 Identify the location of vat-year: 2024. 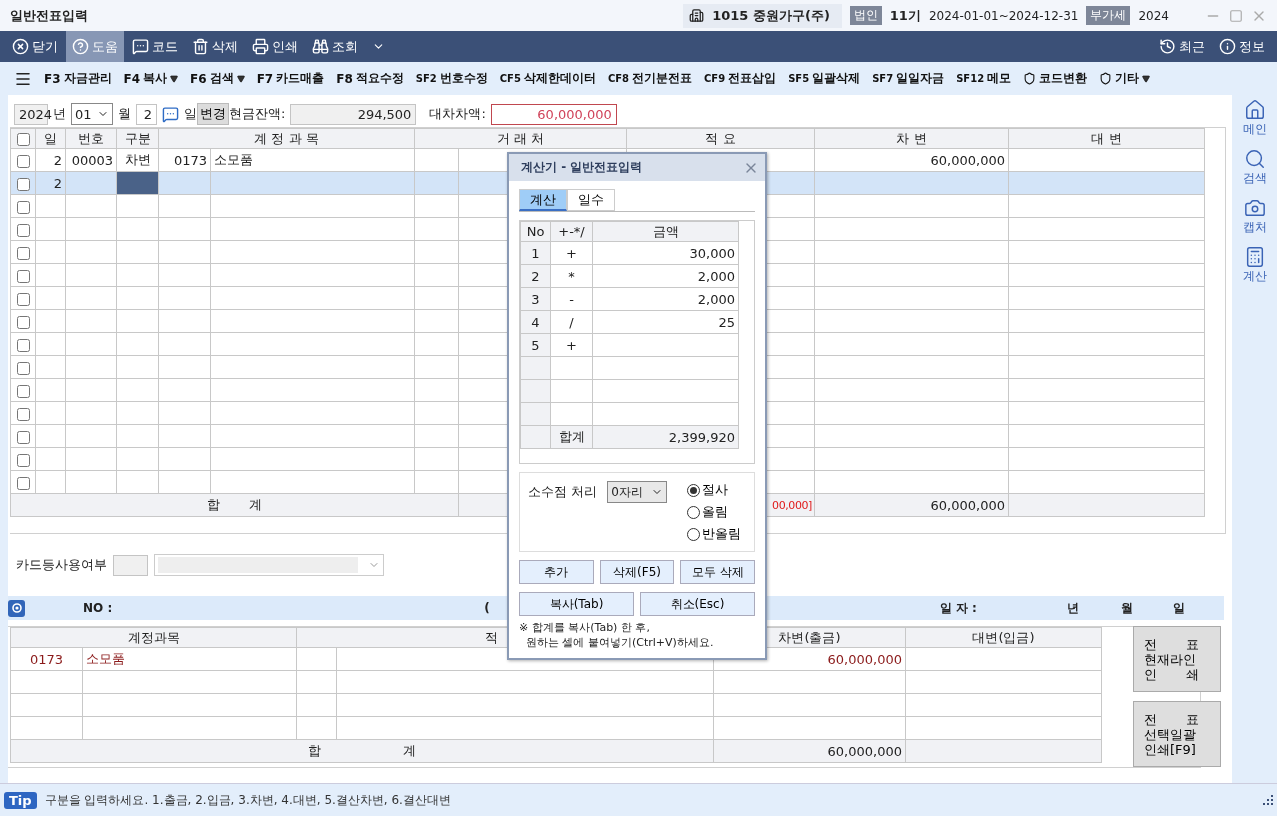
(1153, 15).